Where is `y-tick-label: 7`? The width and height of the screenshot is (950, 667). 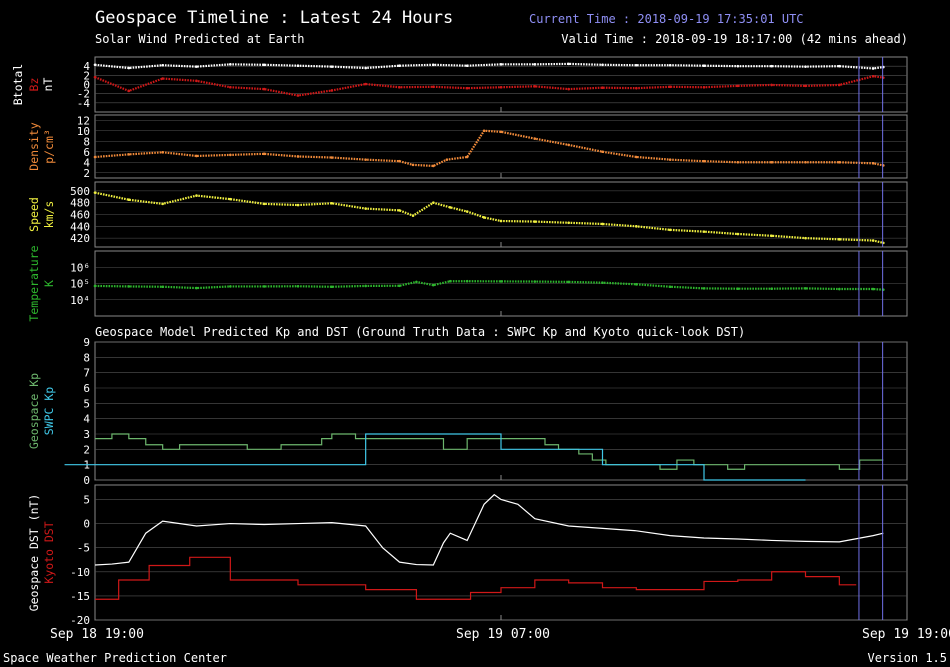 y-tick-label: 7 is located at coordinates (86, 373).